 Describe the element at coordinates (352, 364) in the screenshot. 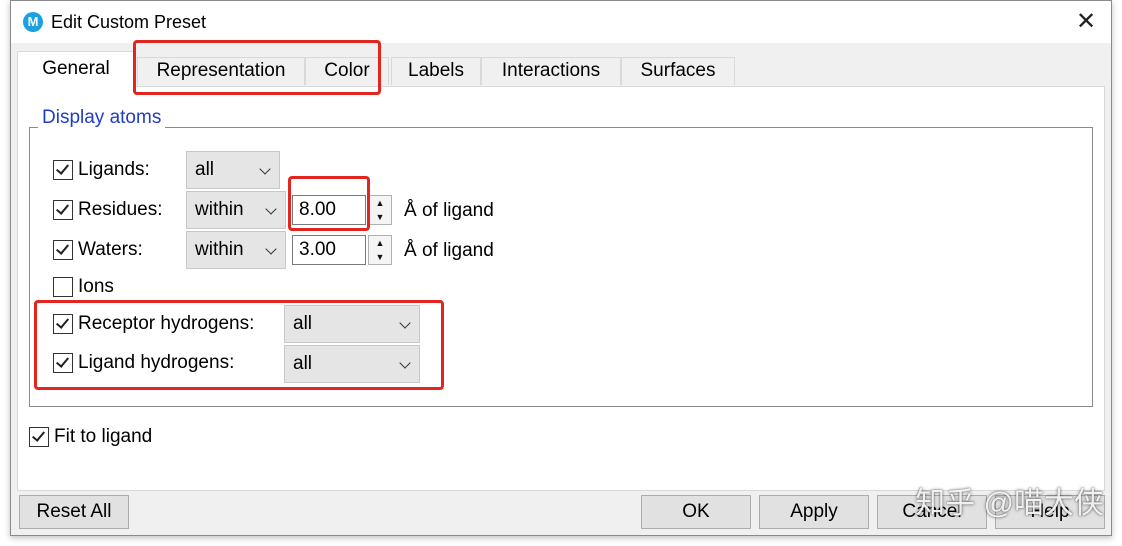

I see `ligand-hydrogens-select: all` at that location.